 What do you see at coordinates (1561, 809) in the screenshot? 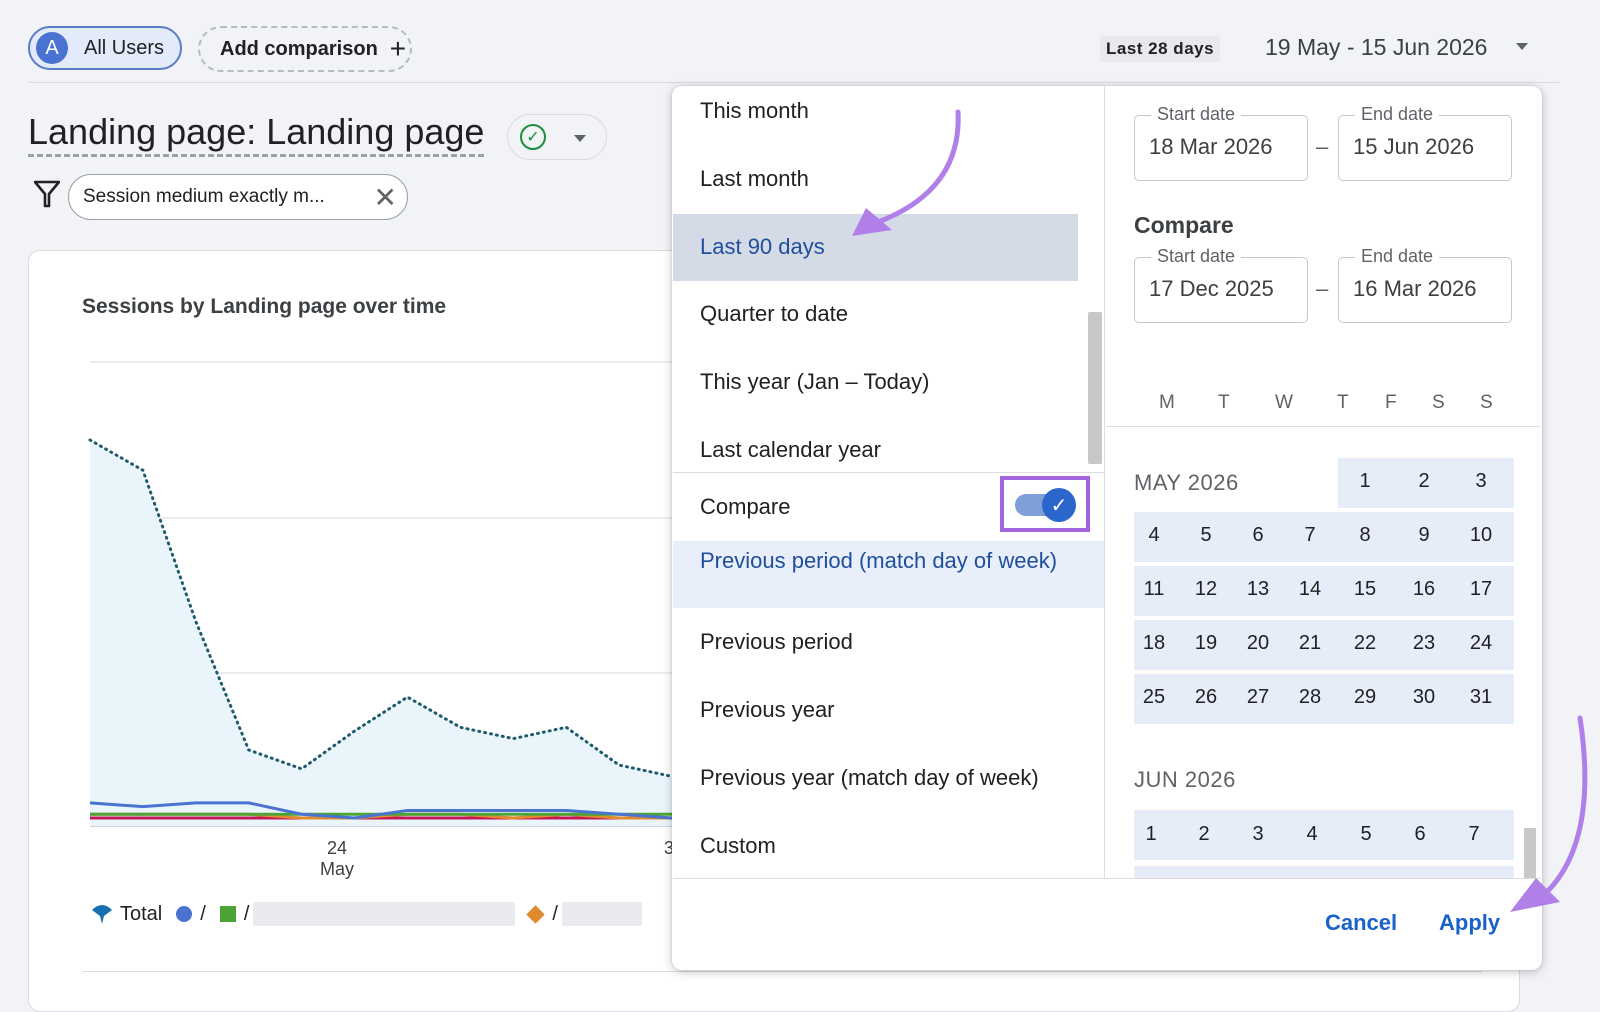
I see `arrow-to-apply-icon` at bounding box center [1561, 809].